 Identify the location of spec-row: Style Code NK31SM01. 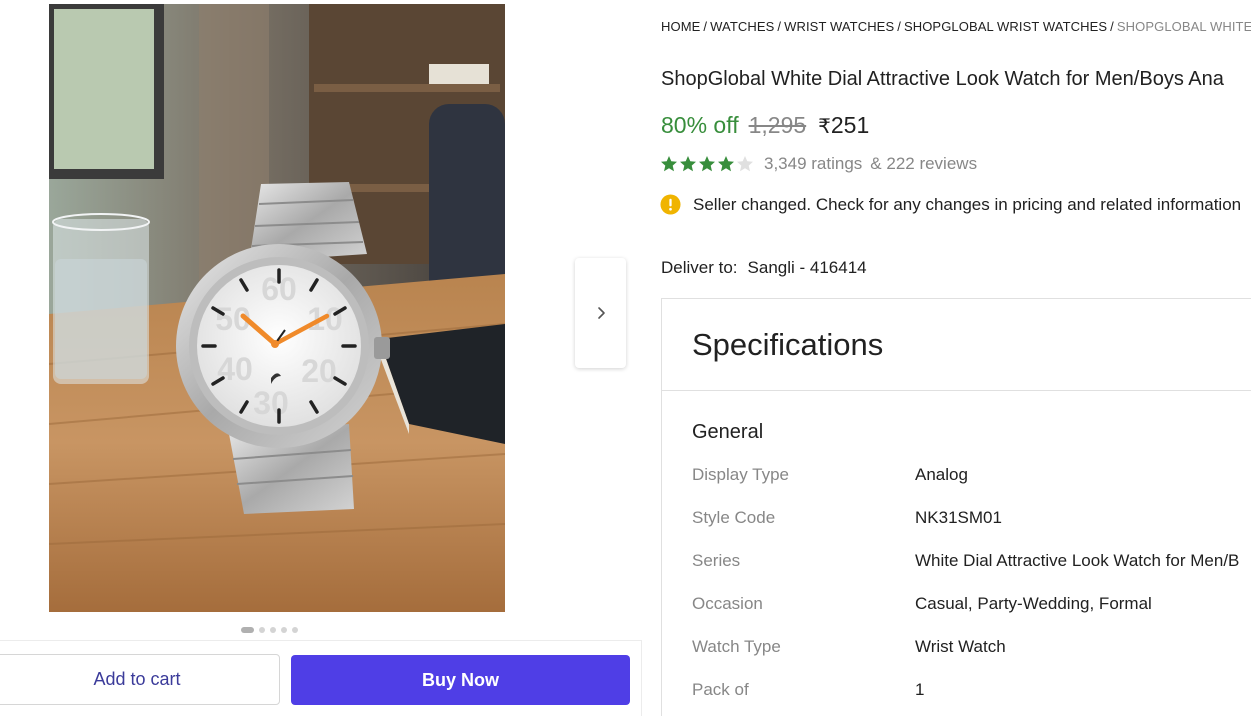
(971, 518).